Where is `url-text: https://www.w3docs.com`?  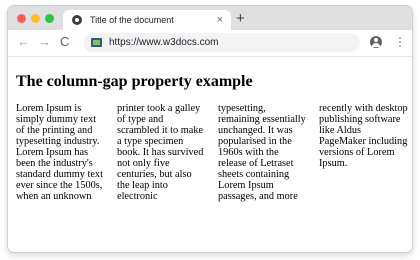
url-text: https://www.w3docs.com is located at coordinates (163, 42).